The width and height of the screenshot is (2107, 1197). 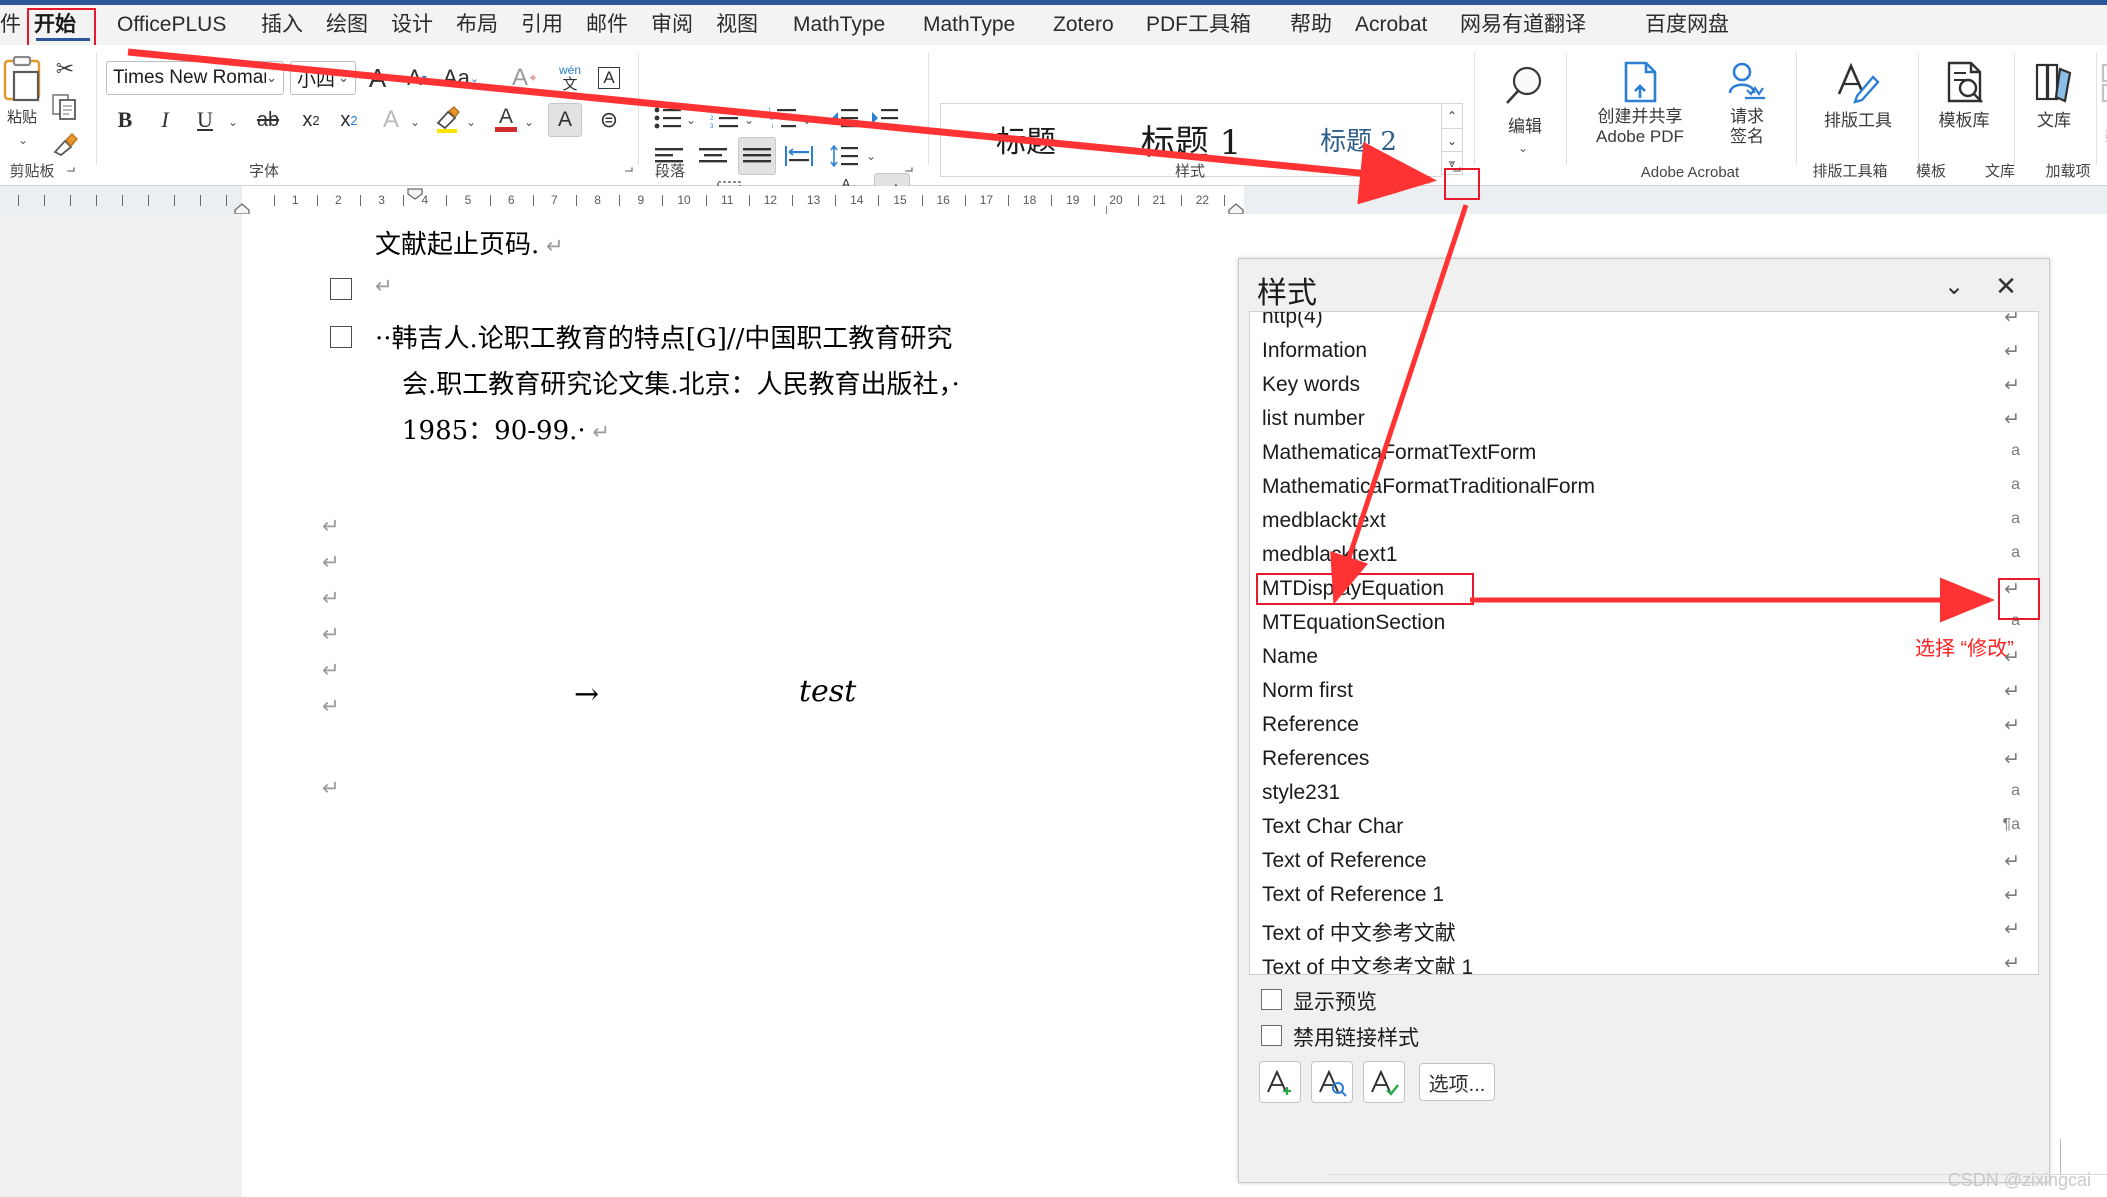 I want to click on dialog-launcher-clipboard: ⌐, so click(x=71, y=170).